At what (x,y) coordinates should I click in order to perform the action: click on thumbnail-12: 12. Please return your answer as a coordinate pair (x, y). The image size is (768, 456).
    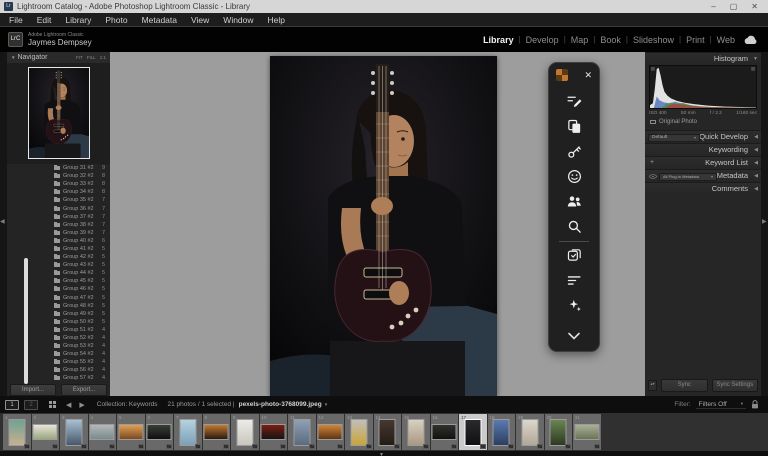
    Looking at the image, I should click on (330, 432).